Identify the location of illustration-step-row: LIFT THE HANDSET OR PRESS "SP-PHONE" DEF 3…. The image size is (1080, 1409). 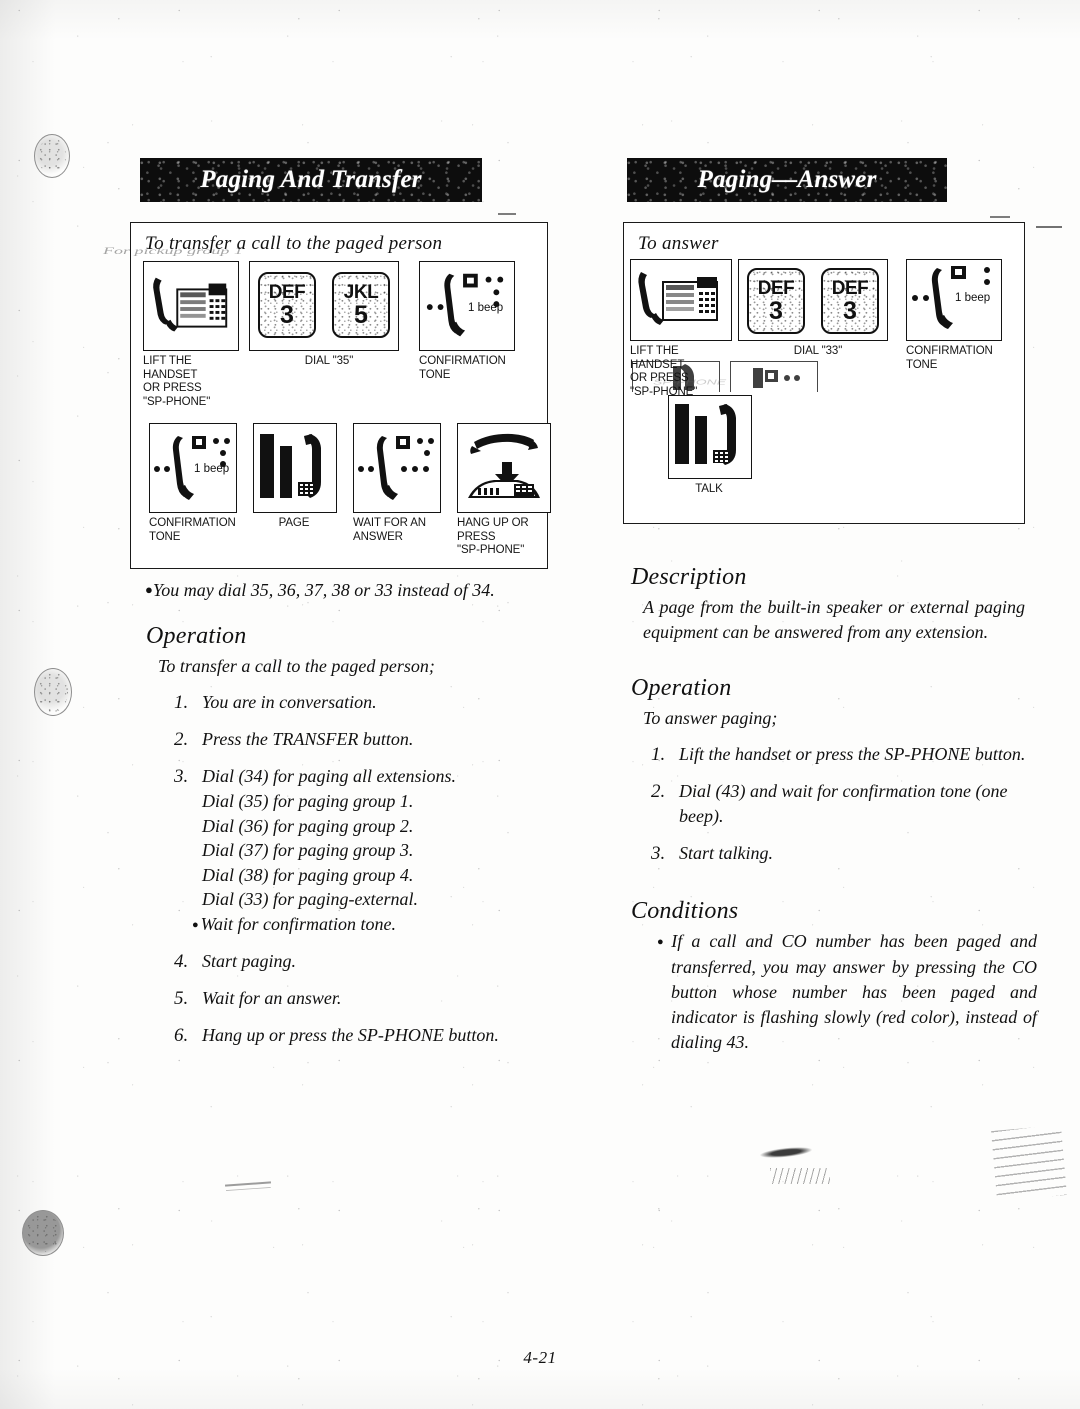
(339, 332).